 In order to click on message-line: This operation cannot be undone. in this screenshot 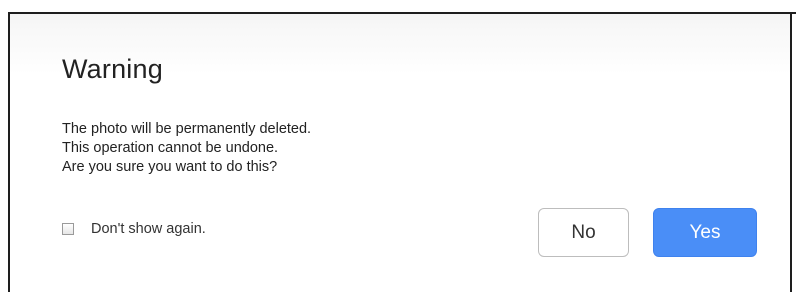, I will do `click(170, 148)`.